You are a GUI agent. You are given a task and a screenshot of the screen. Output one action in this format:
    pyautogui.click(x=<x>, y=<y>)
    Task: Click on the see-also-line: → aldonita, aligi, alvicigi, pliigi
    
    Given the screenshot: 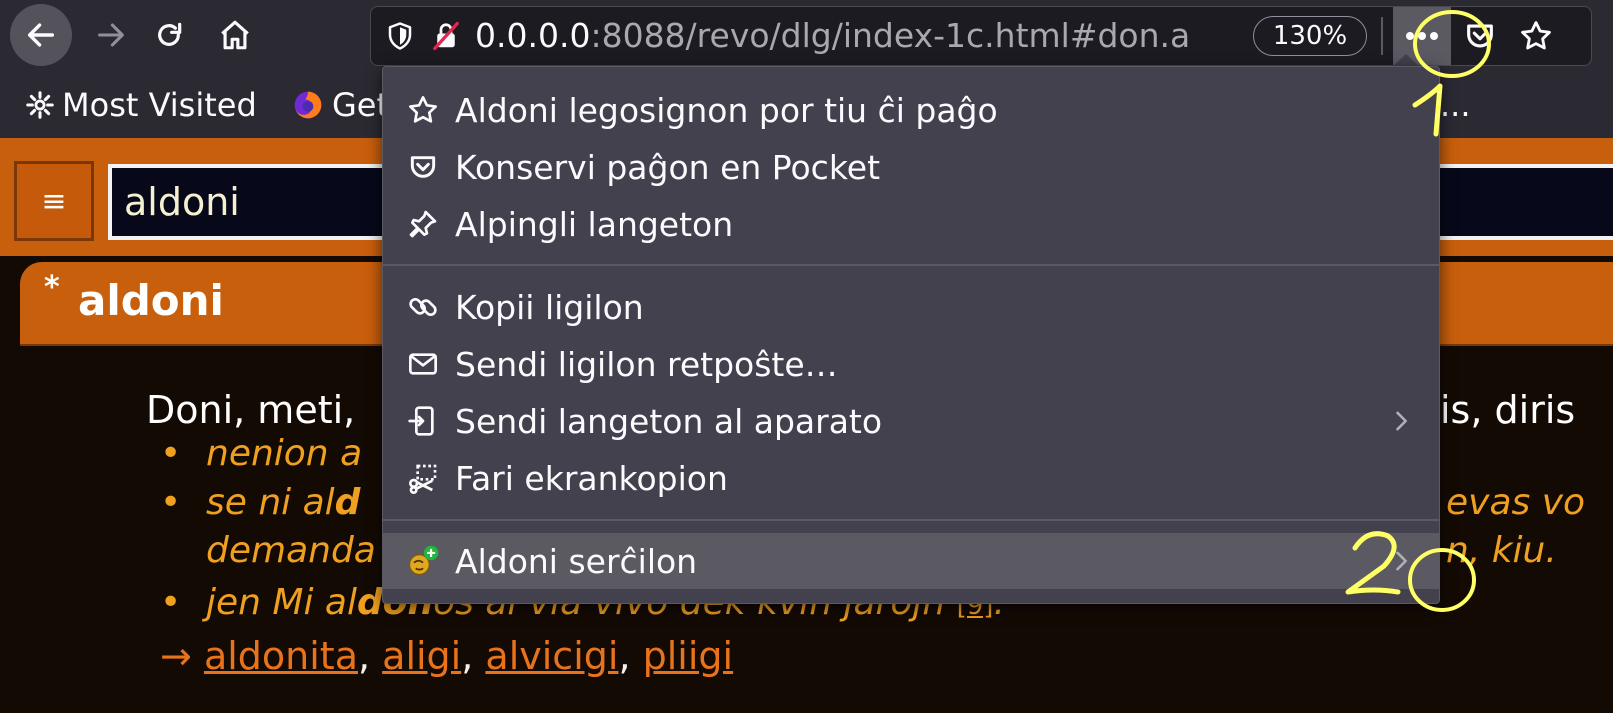 What is the action you would take?
    pyautogui.click(x=447, y=656)
    